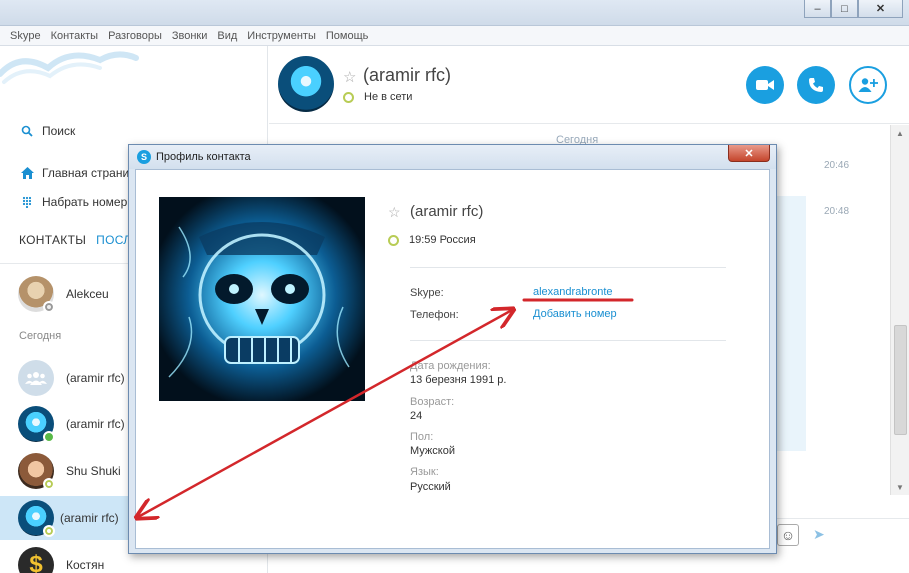 The image size is (909, 573). I want to click on contact-name: Костян, so click(85, 565).